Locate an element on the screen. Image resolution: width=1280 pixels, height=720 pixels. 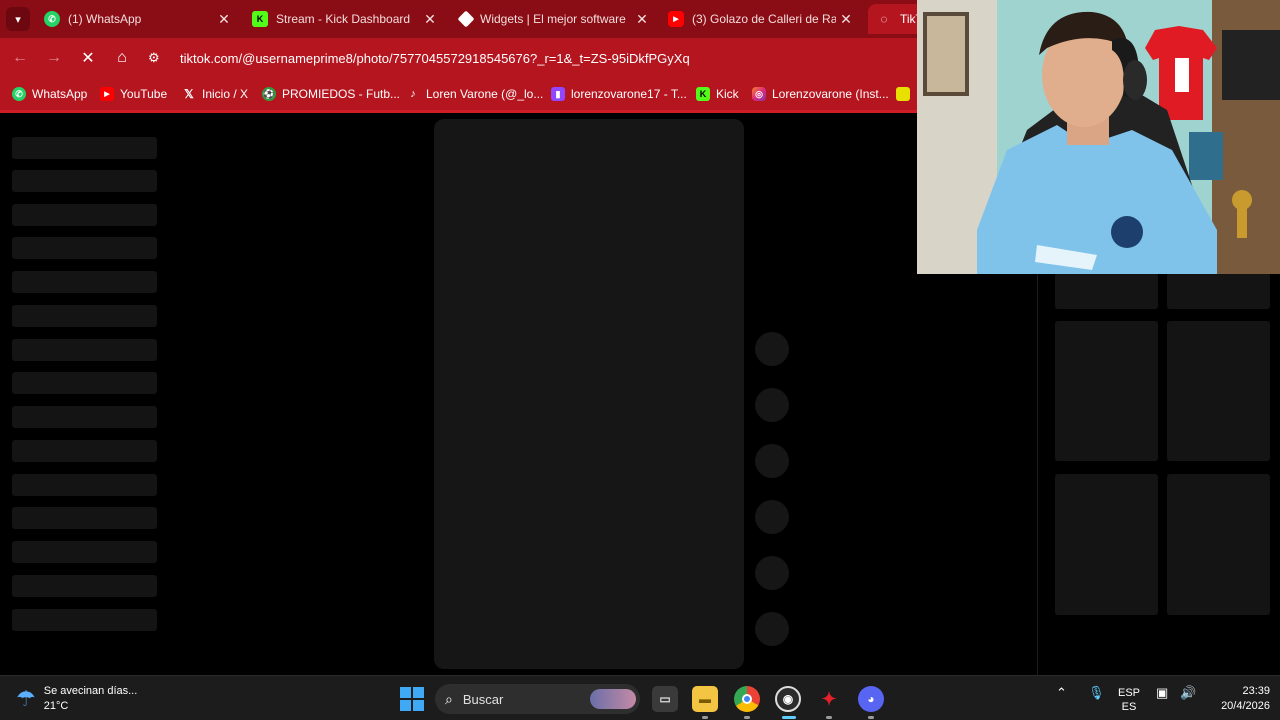
stop-loading-icon: ✕ is located at coordinates (88, 58).